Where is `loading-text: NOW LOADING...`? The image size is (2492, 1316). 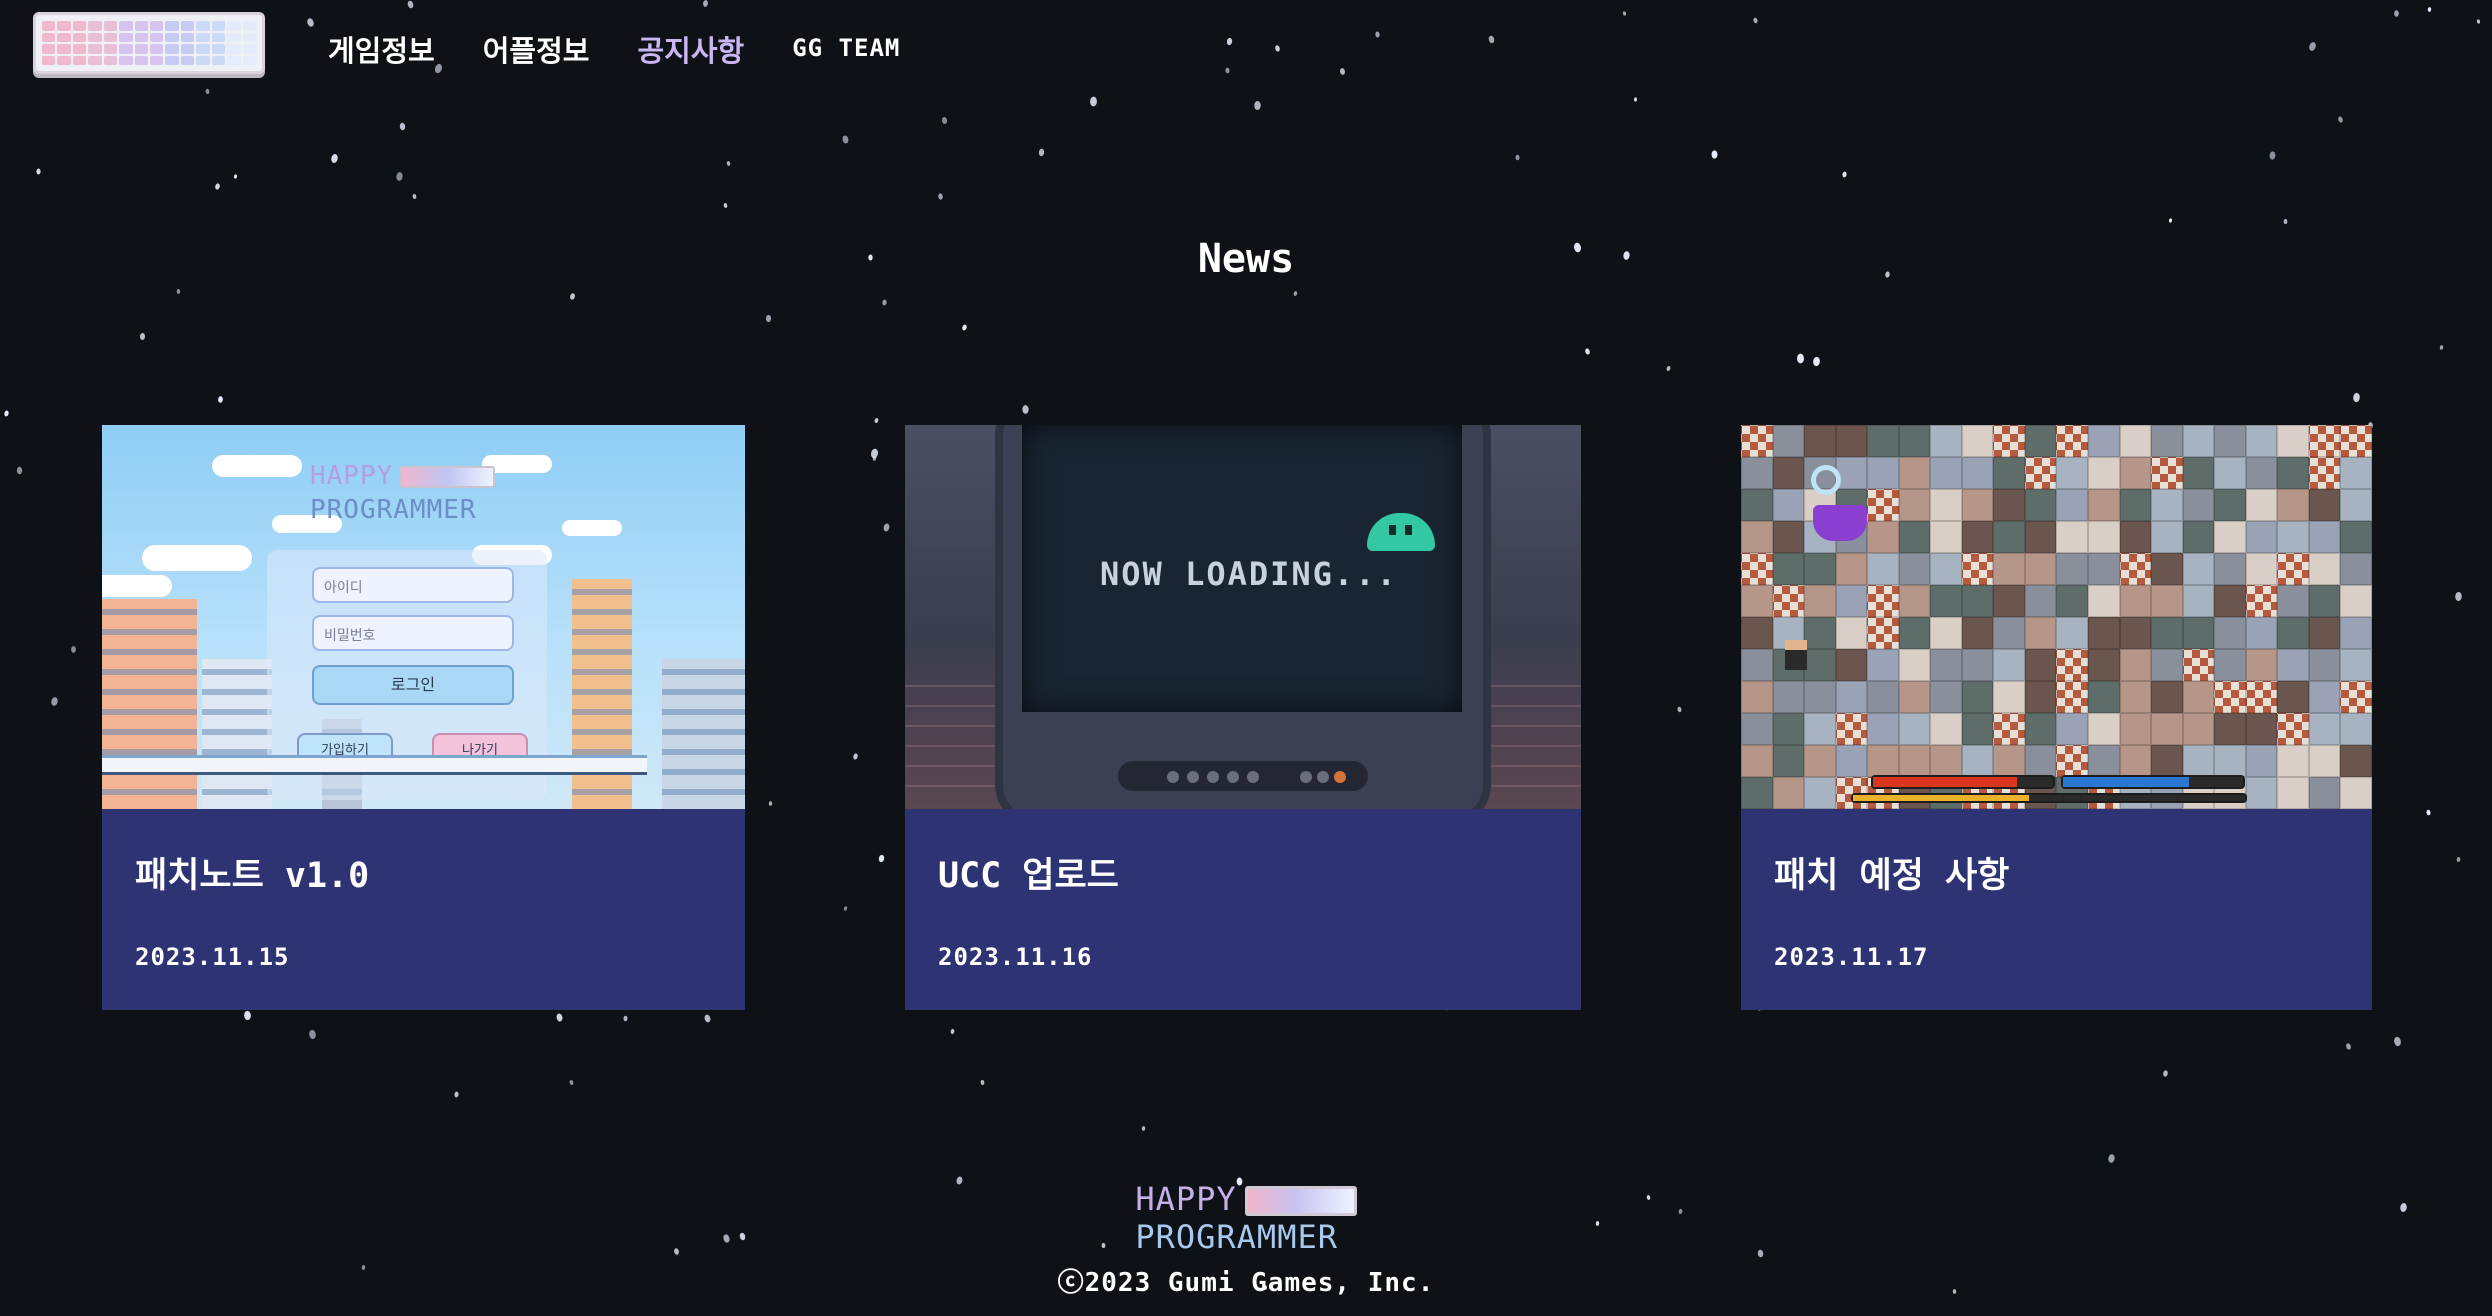
loading-text: NOW LOADING... is located at coordinates (1249, 574).